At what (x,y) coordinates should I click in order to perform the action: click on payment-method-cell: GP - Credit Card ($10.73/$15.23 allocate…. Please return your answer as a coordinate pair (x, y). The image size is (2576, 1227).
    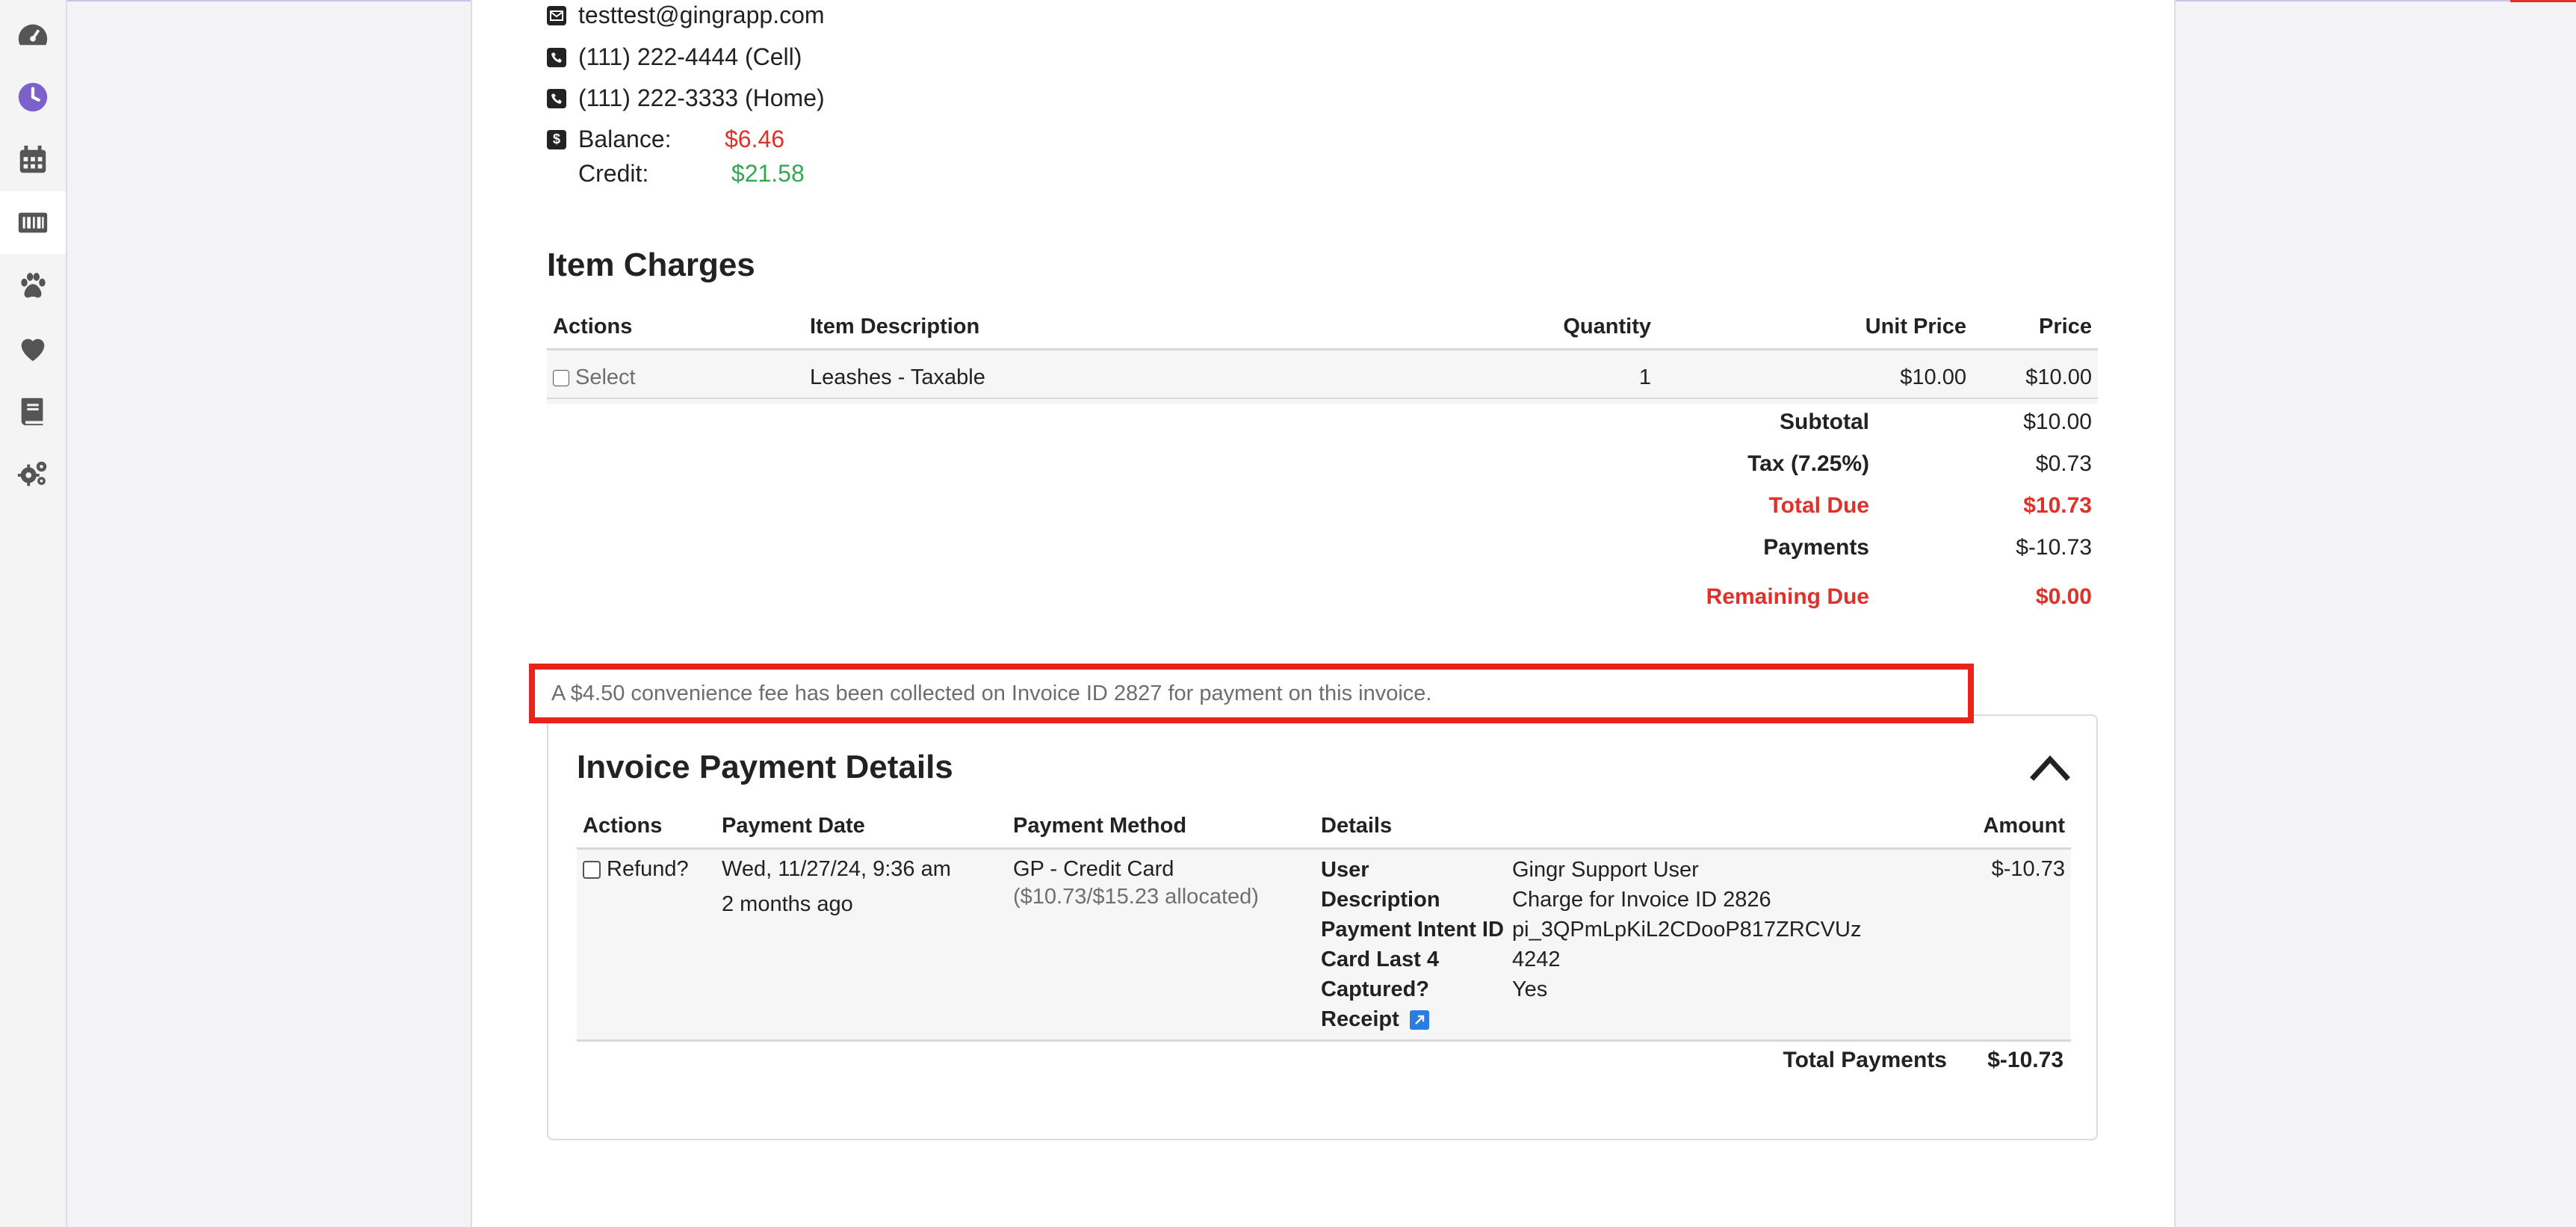
    Looking at the image, I should click on (1161, 945).